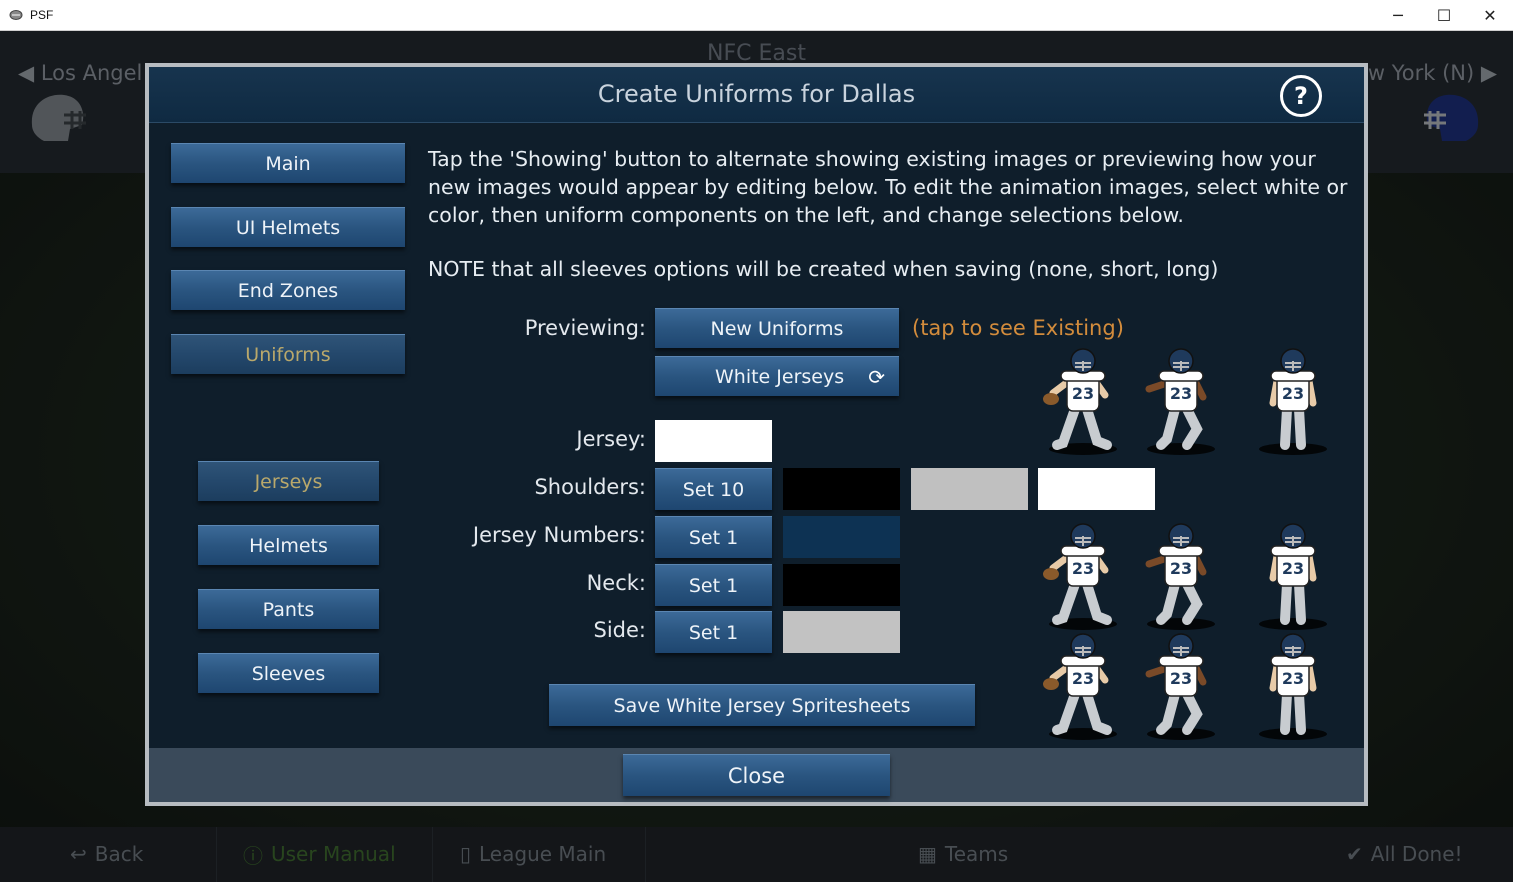  I want to click on side-color-swatch, so click(841, 632).